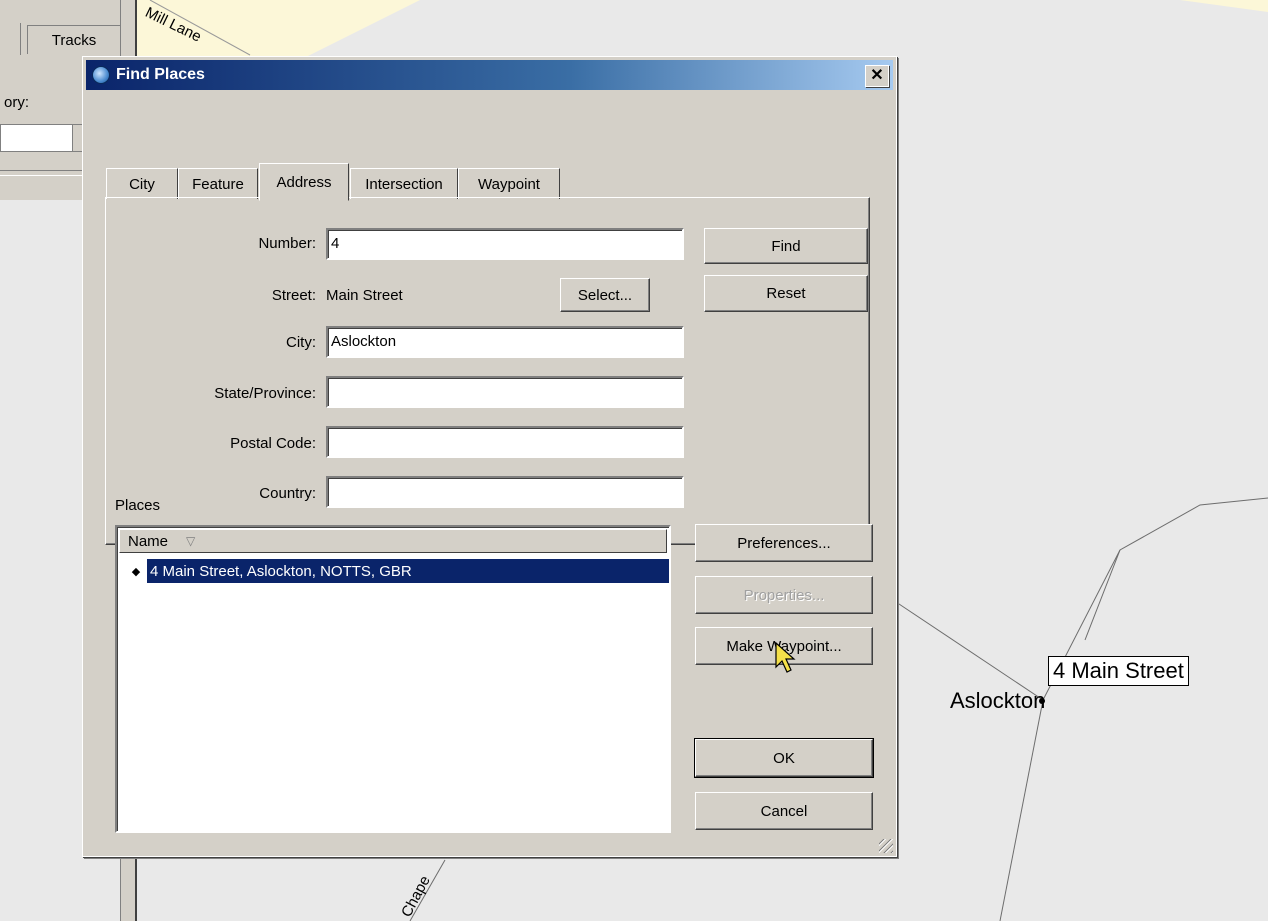 The height and width of the screenshot is (921, 1268). I want to click on sort-descending-icon: ▽, so click(191, 541).